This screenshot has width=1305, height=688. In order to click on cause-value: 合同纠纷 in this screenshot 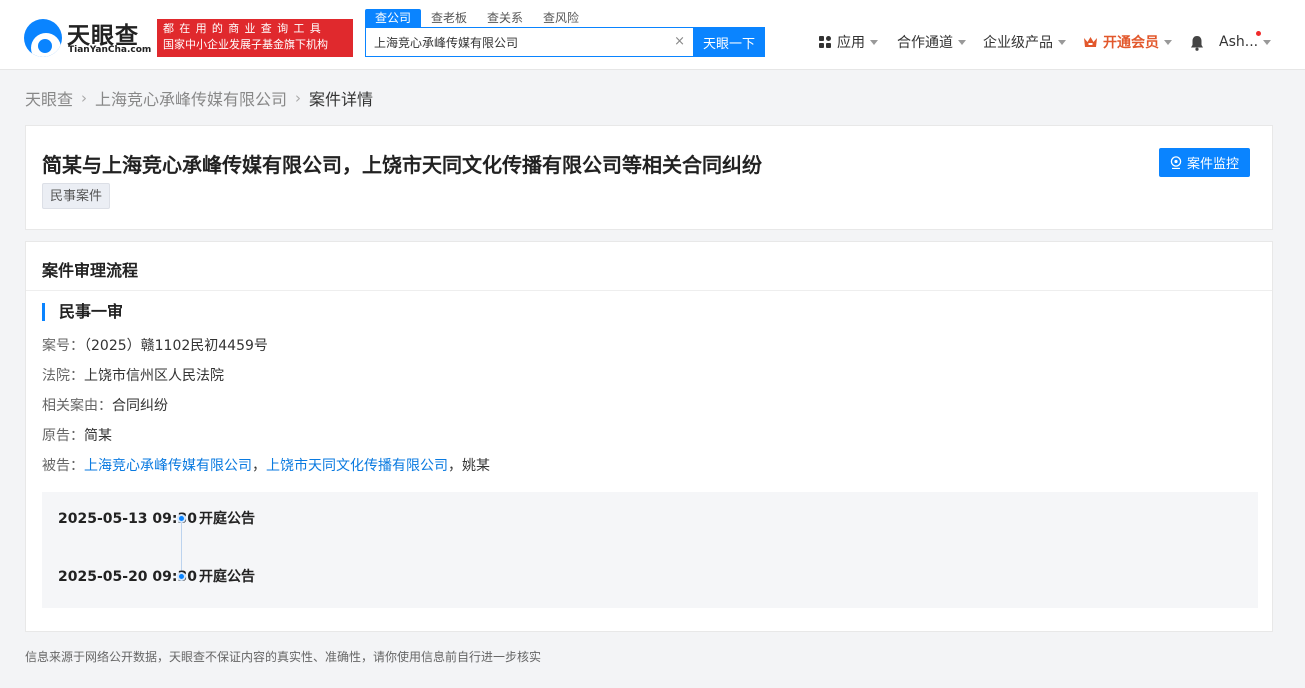, I will do `click(140, 406)`.